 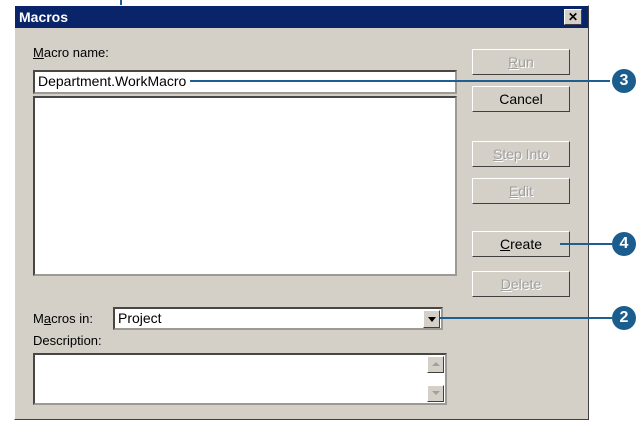 I want to click on title-bar: Macros ✕, so click(x=301, y=17).